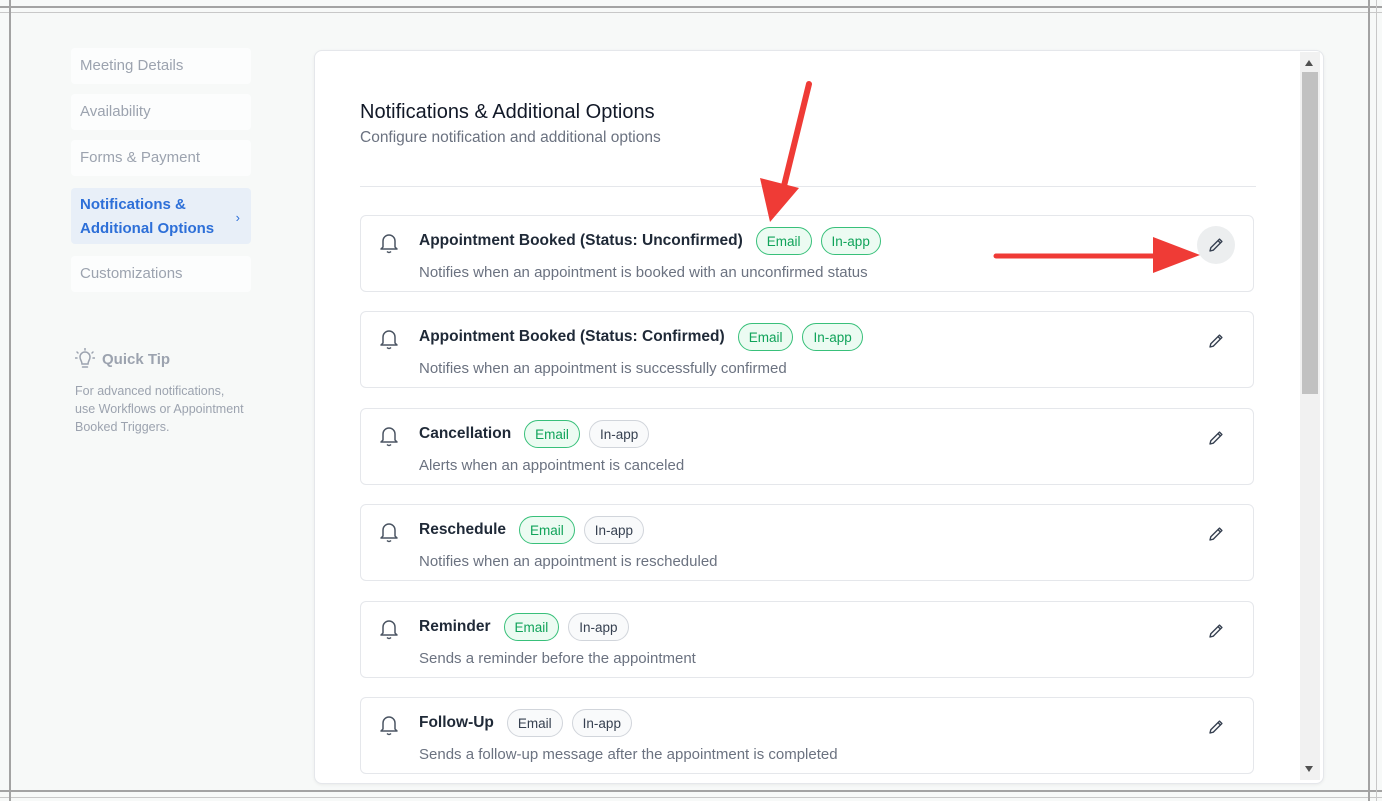 This screenshot has width=1382, height=801. I want to click on sidebar-item-label: Notifications & Additional Options, so click(147, 216).